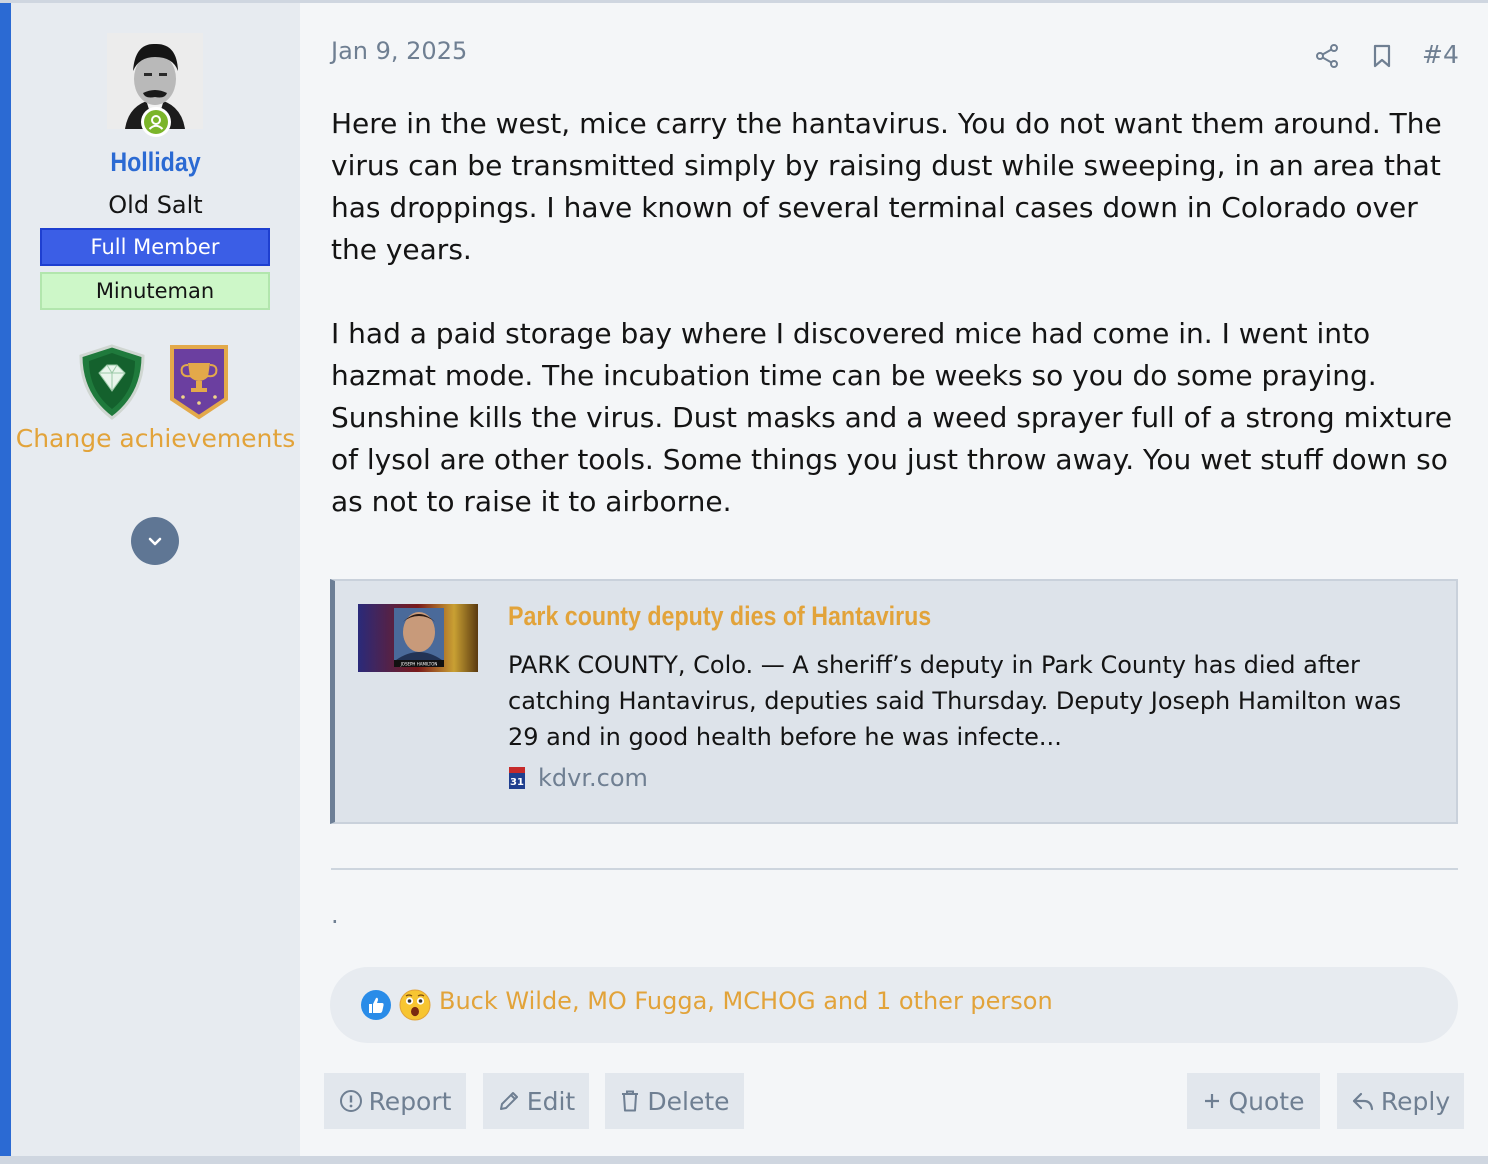 Image resolution: width=1488 pixels, height=1164 pixels. I want to click on username-link: Holliday, so click(155, 162).